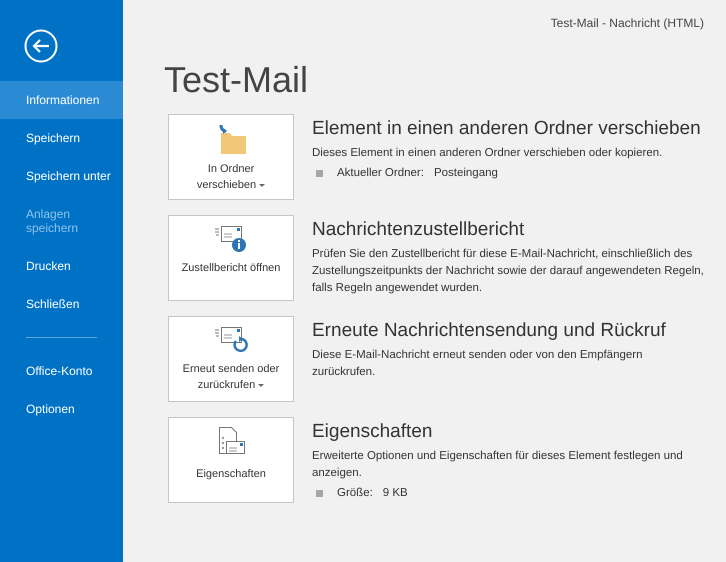 This screenshot has width=726, height=562. What do you see at coordinates (61, 266) in the screenshot?
I see `sidebar-item: Drucken` at bounding box center [61, 266].